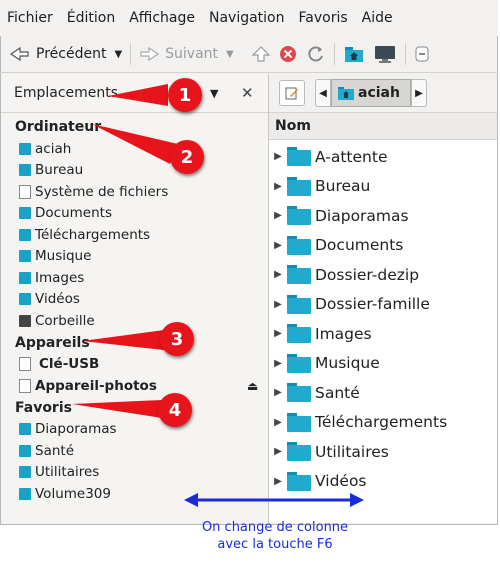 The height and width of the screenshot is (565, 500). I want to click on file-row: ▶ Documents, so click(383, 246).